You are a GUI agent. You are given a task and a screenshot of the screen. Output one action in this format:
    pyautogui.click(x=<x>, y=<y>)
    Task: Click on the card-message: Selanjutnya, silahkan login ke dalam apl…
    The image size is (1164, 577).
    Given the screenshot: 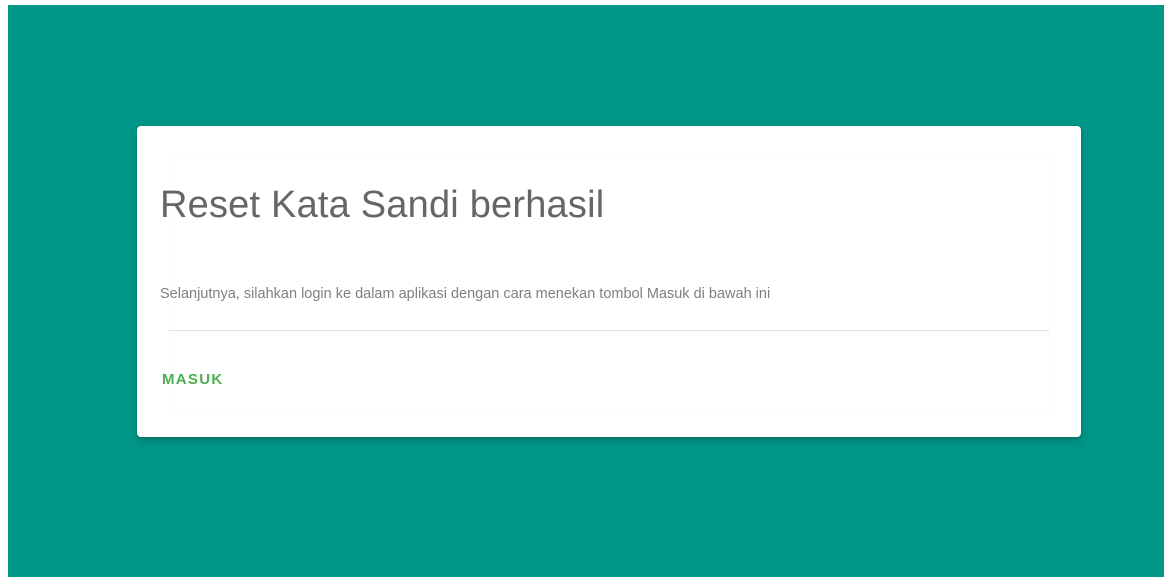 What is the action you would take?
    pyautogui.click(x=465, y=294)
    